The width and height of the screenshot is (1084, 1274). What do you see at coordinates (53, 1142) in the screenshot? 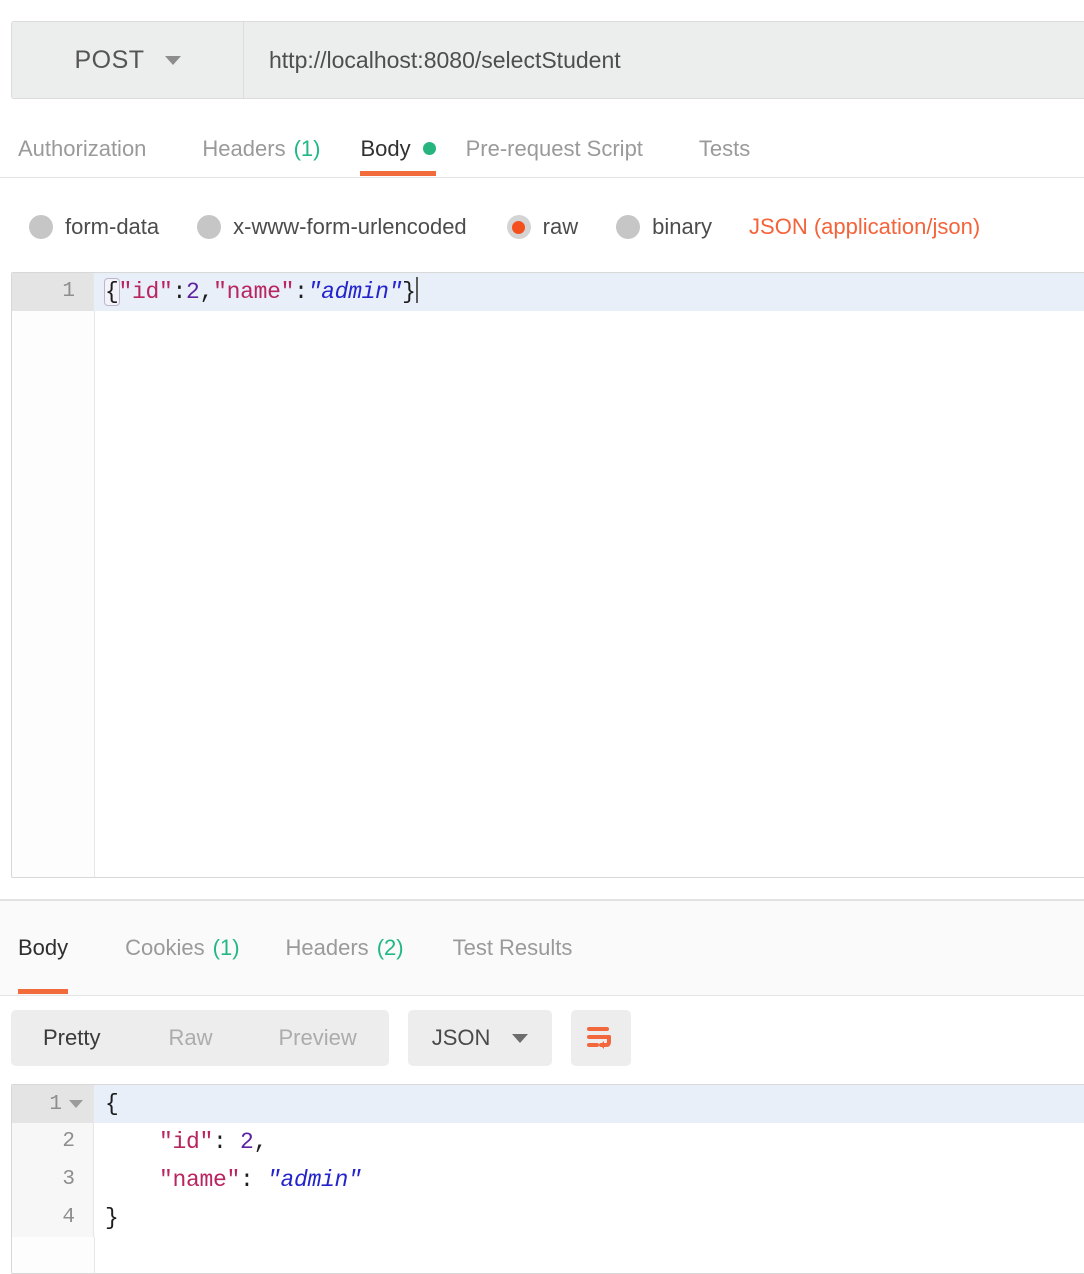
I see `line-number: 2` at bounding box center [53, 1142].